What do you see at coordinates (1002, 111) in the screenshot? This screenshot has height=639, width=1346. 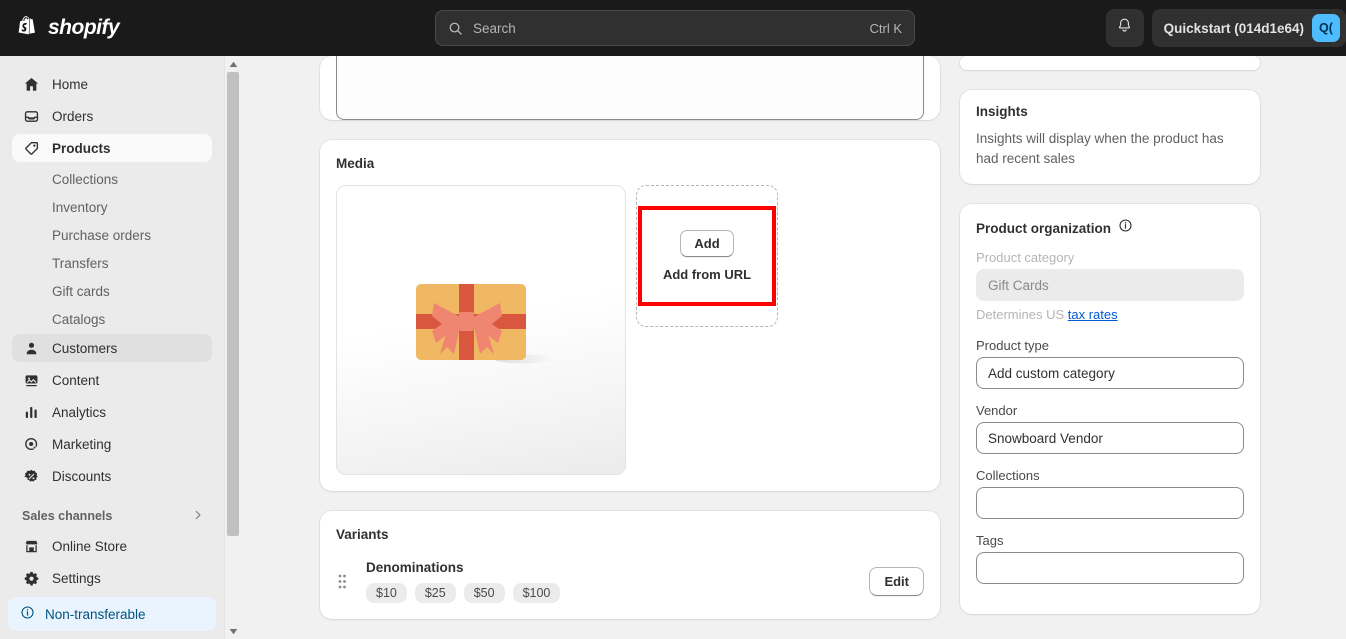 I see `insights-title: Insights` at bounding box center [1002, 111].